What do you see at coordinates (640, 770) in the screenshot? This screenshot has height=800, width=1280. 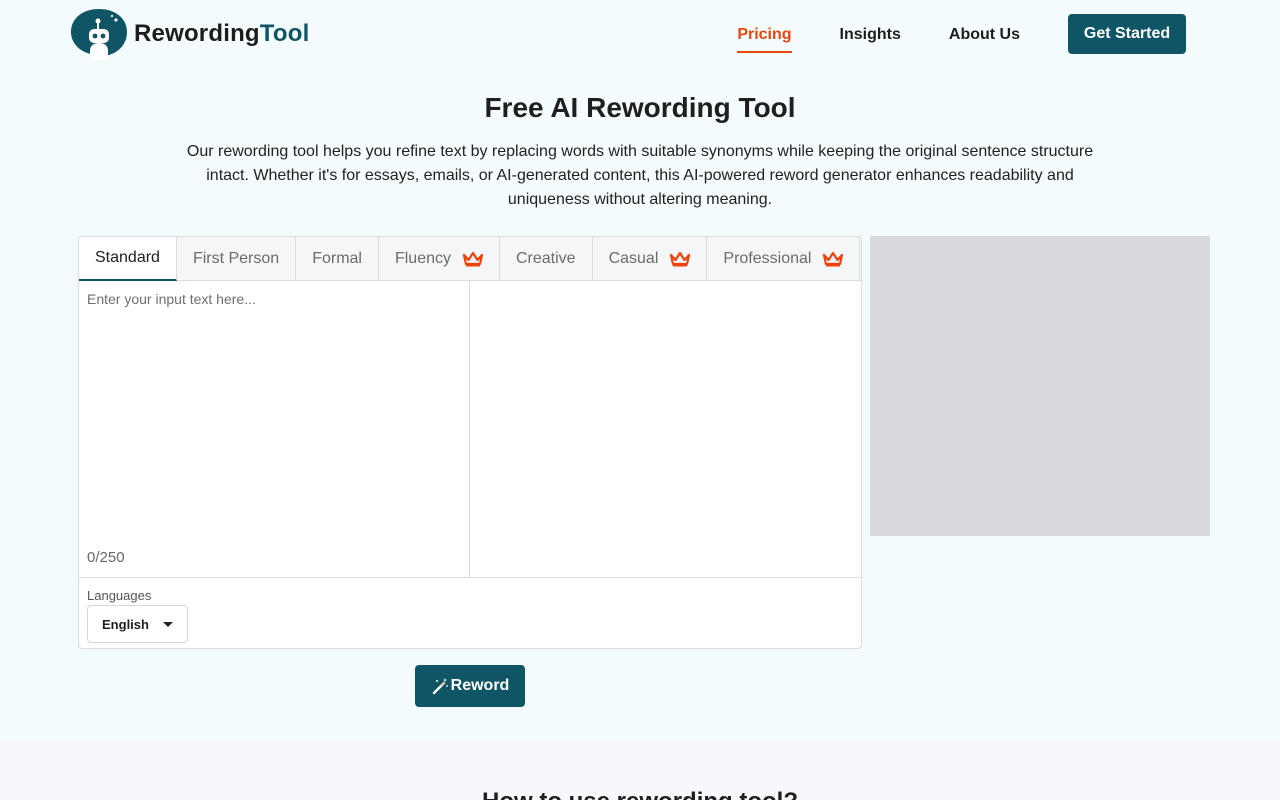 I see `how-to-section: How to use rewording tool?` at bounding box center [640, 770].